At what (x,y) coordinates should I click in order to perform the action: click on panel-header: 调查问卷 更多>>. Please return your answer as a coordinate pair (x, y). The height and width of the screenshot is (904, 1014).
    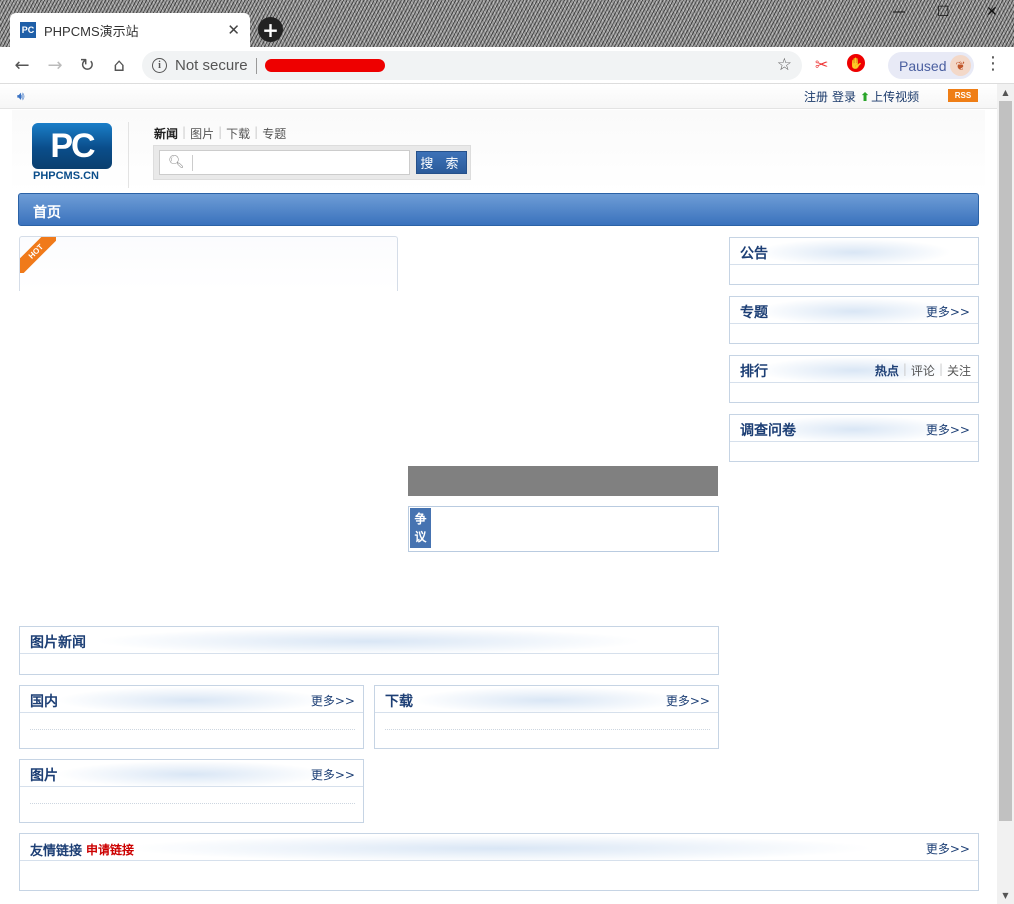
    Looking at the image, I should click on (854, 428).